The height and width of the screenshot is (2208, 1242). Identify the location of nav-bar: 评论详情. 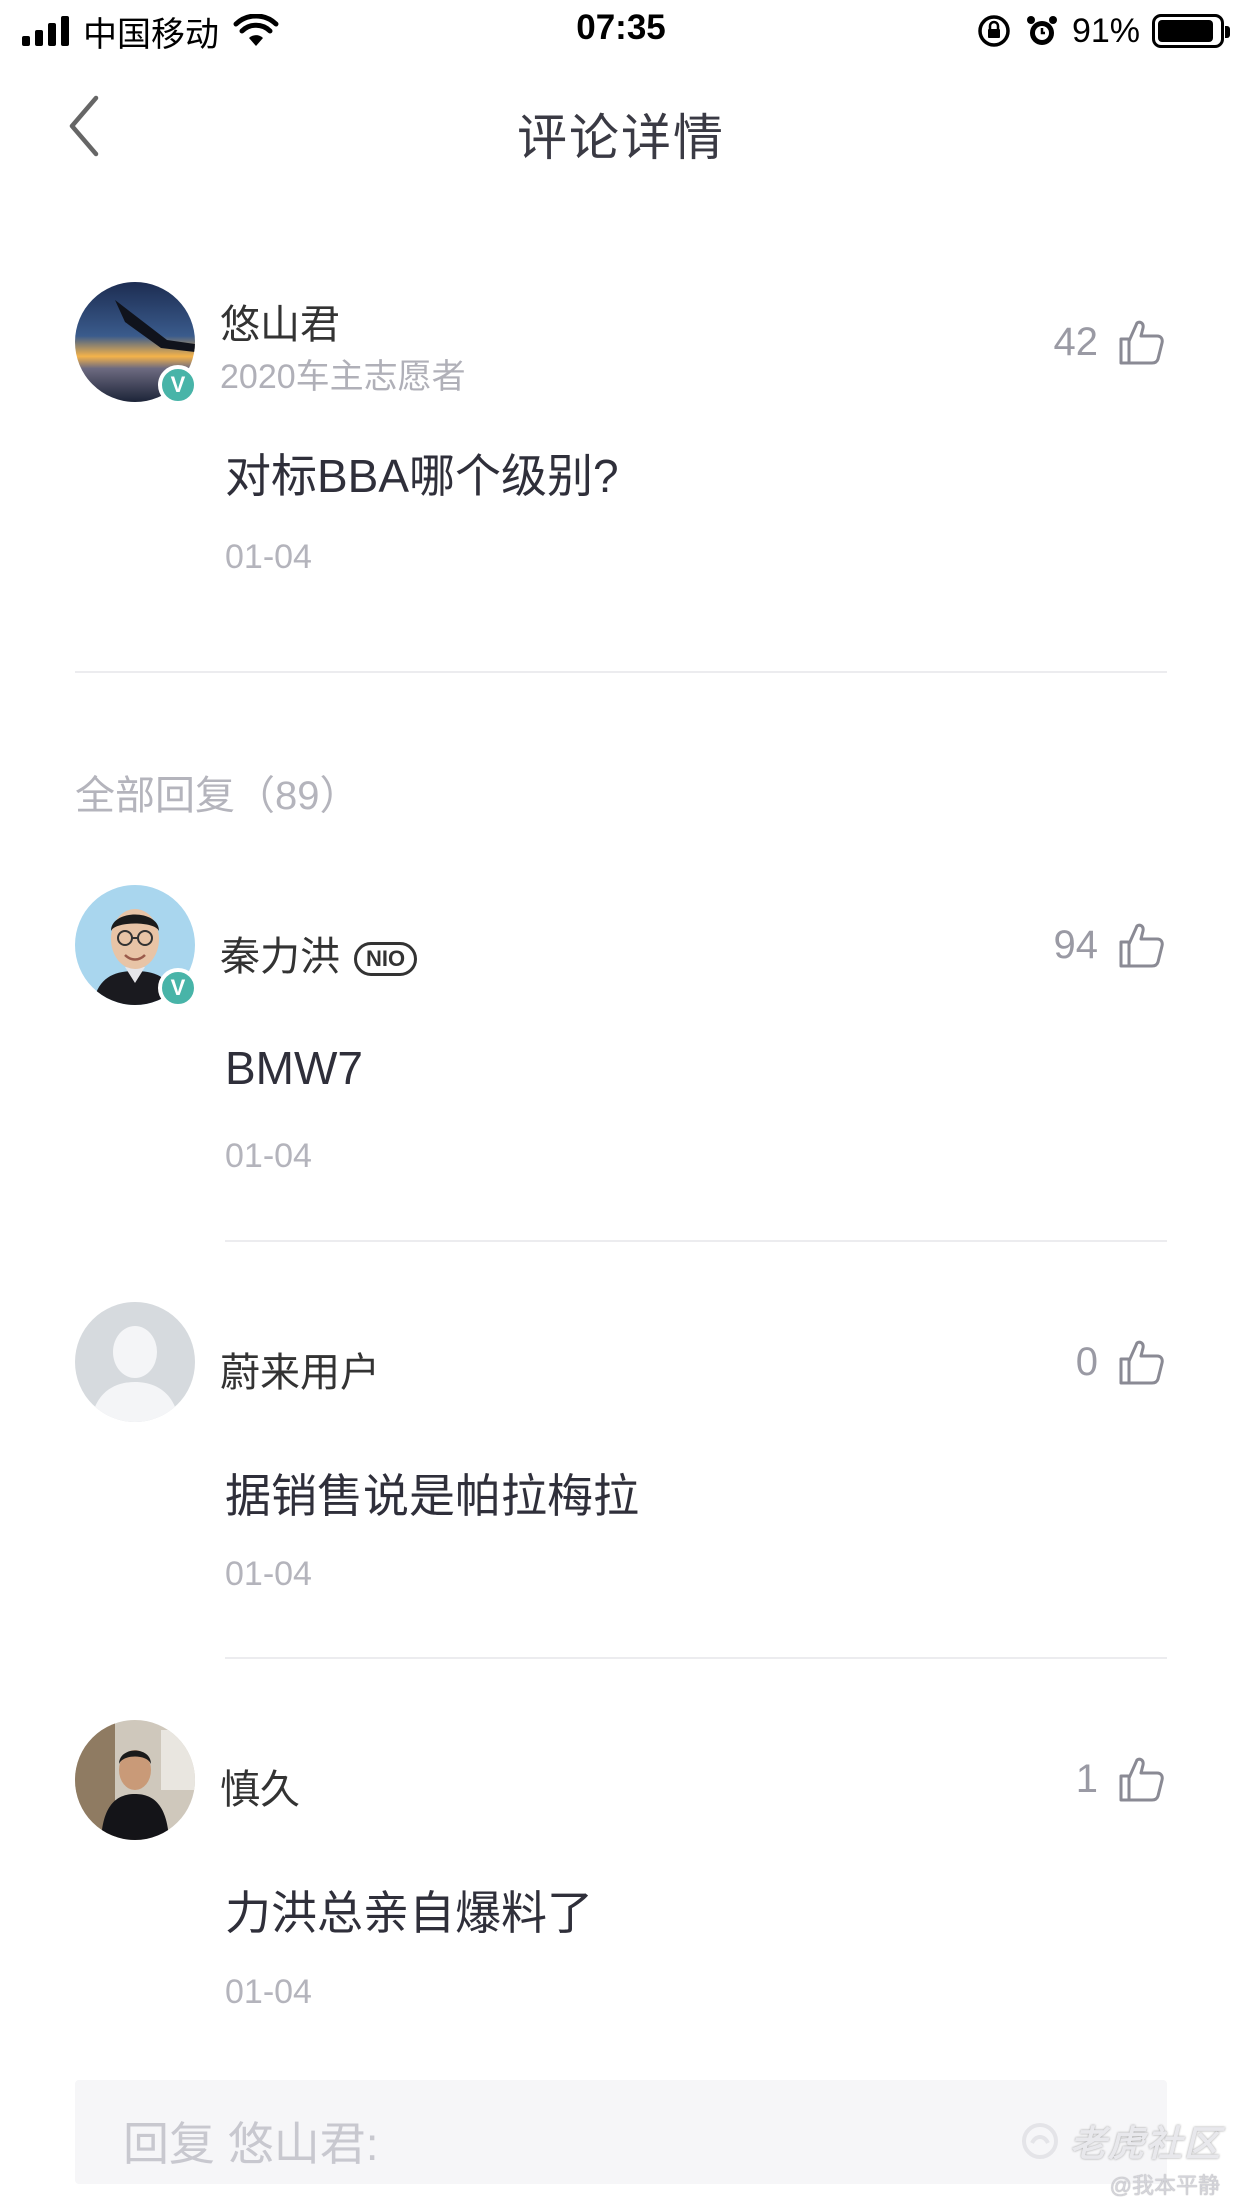
(621, 127).